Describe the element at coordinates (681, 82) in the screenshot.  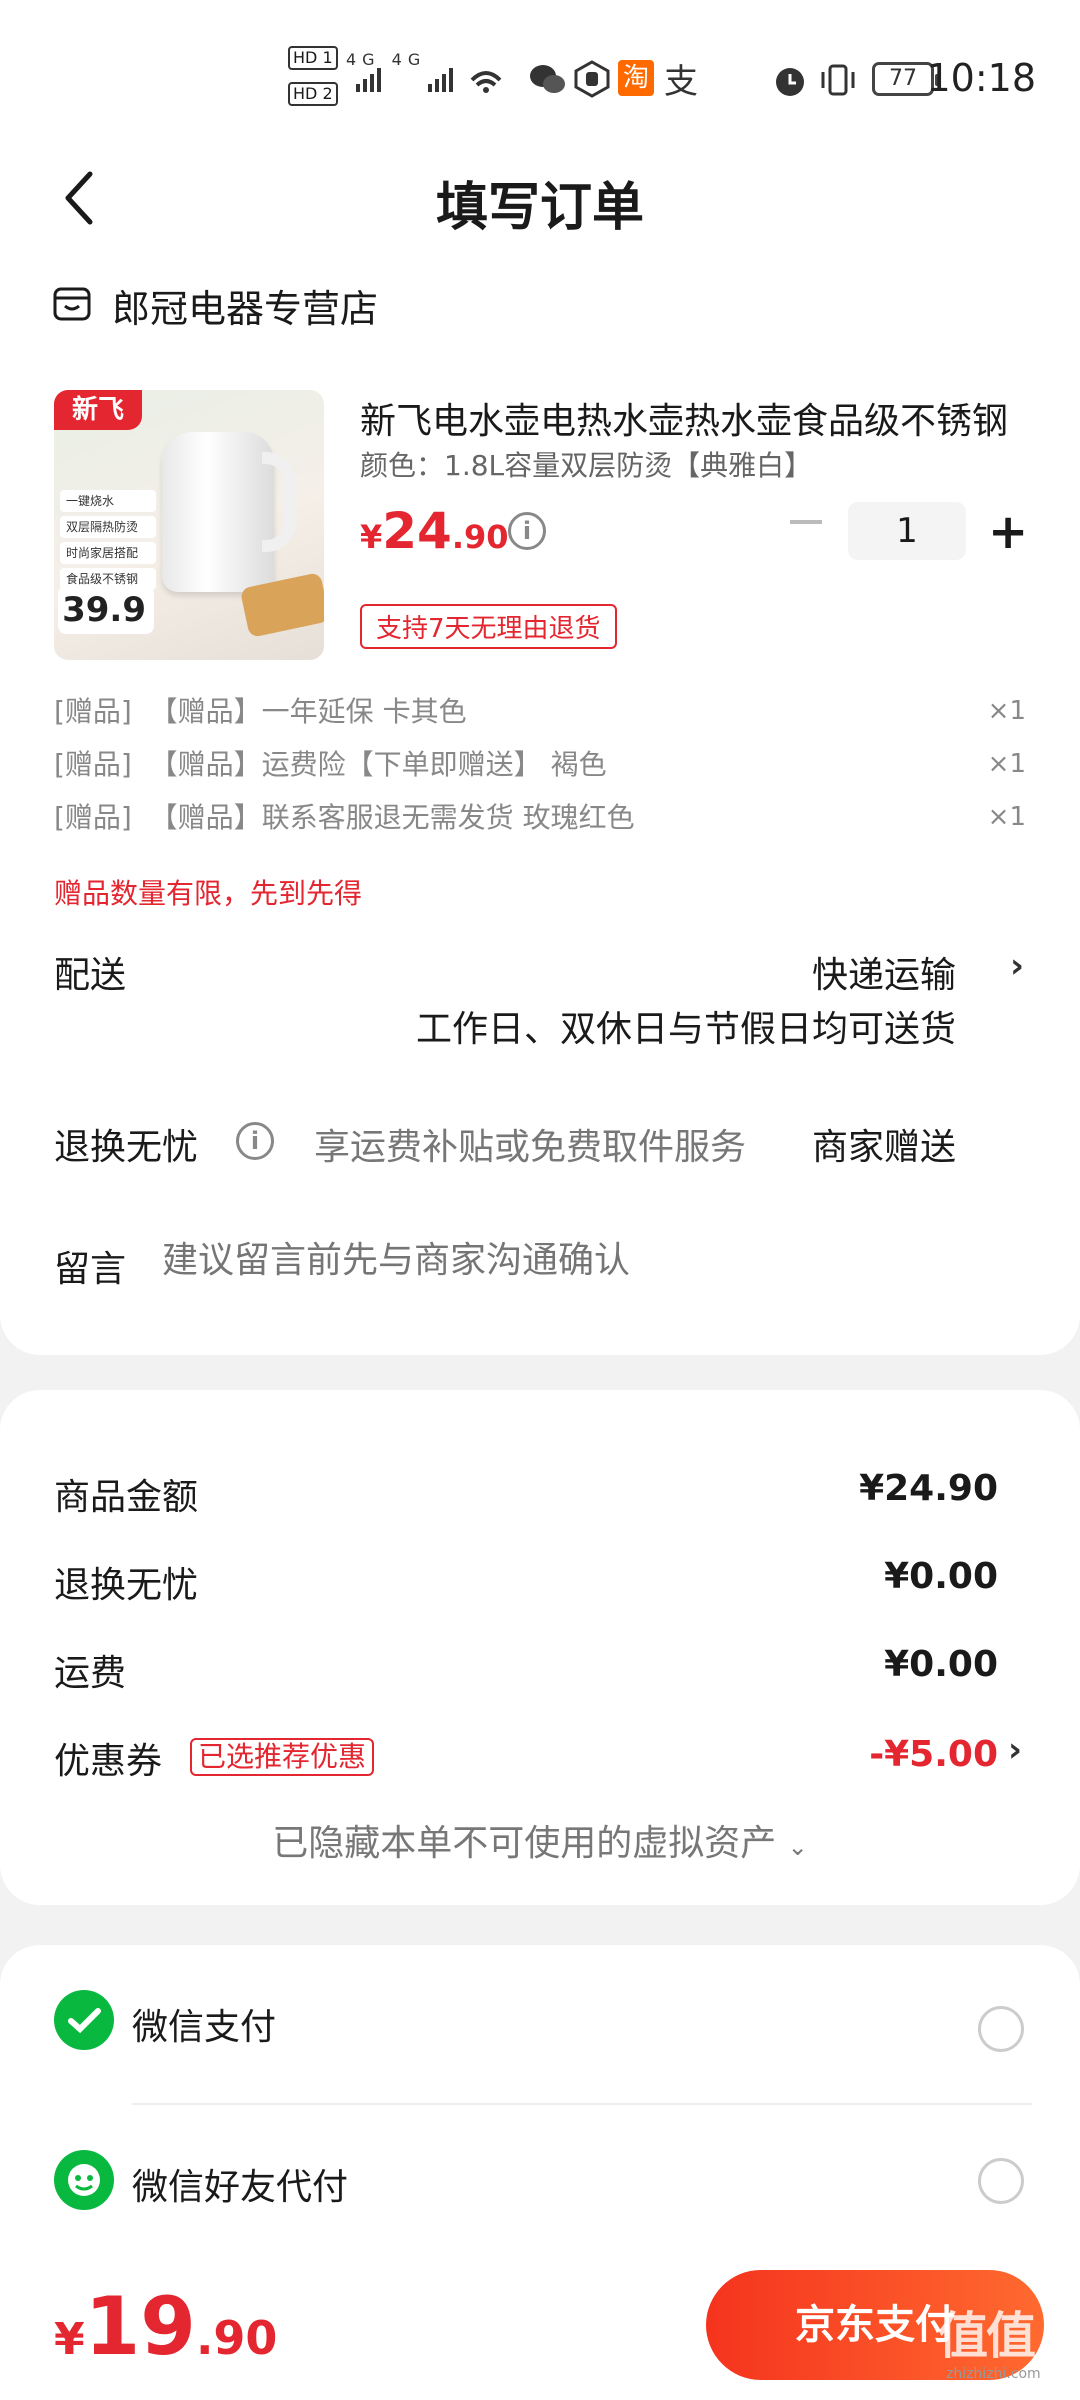
I see `alipay-icon: 支` at that location.